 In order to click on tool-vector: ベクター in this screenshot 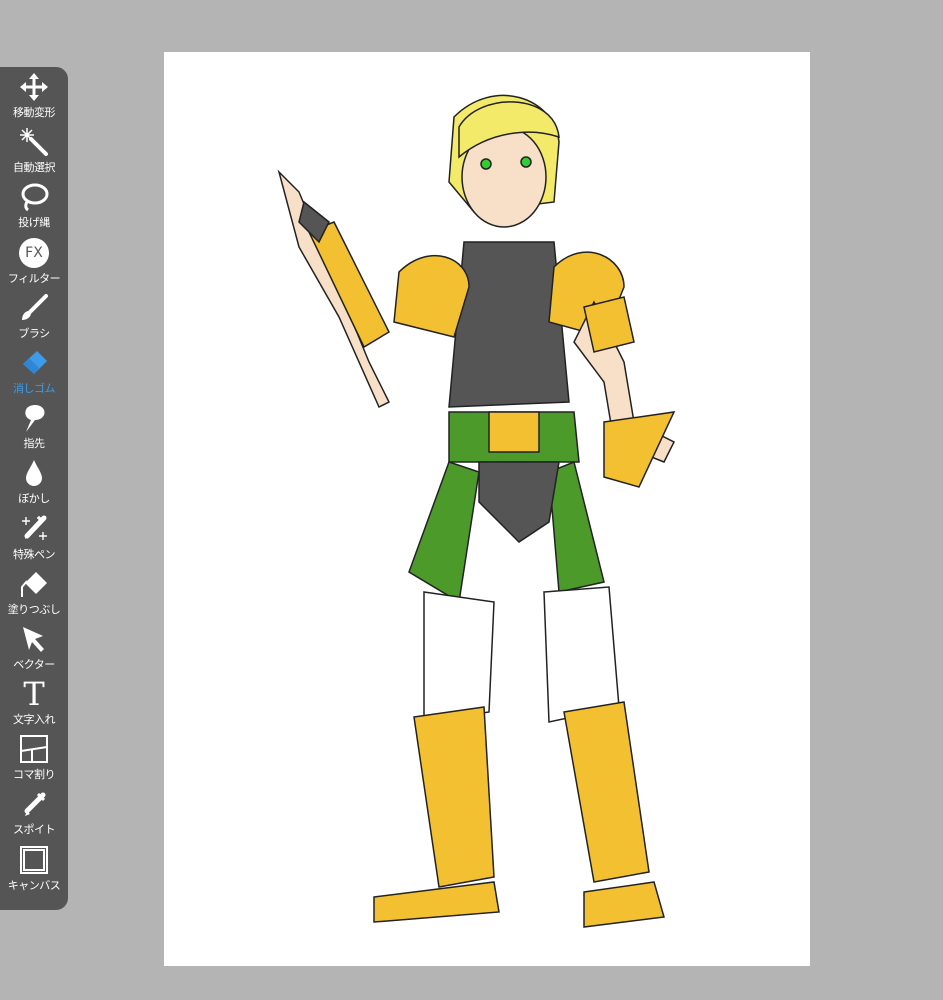, I will do `click(34, 650)`.